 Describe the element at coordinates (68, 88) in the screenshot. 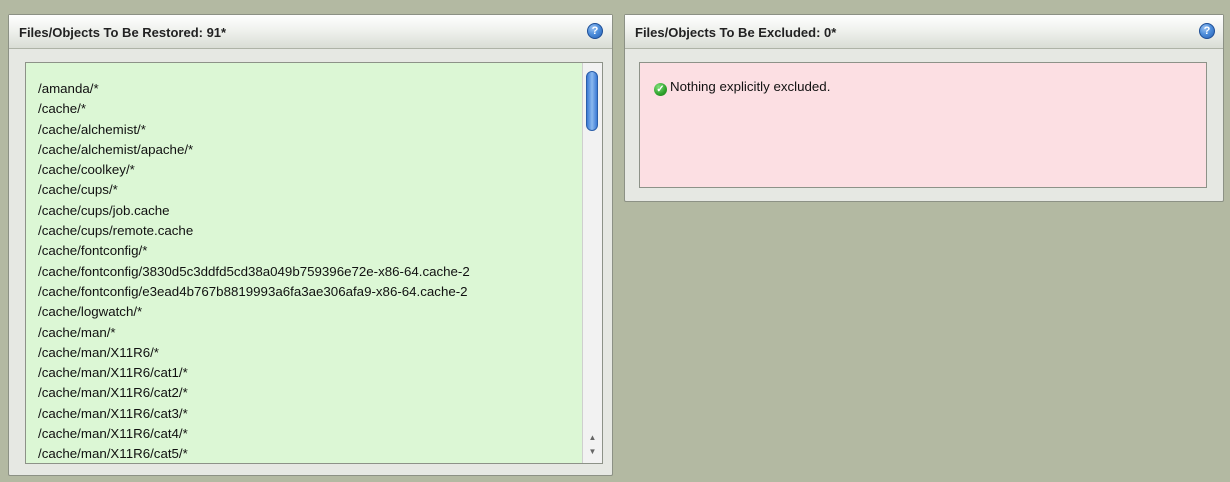

I see `file-list-item: /amanda/*` at that location.